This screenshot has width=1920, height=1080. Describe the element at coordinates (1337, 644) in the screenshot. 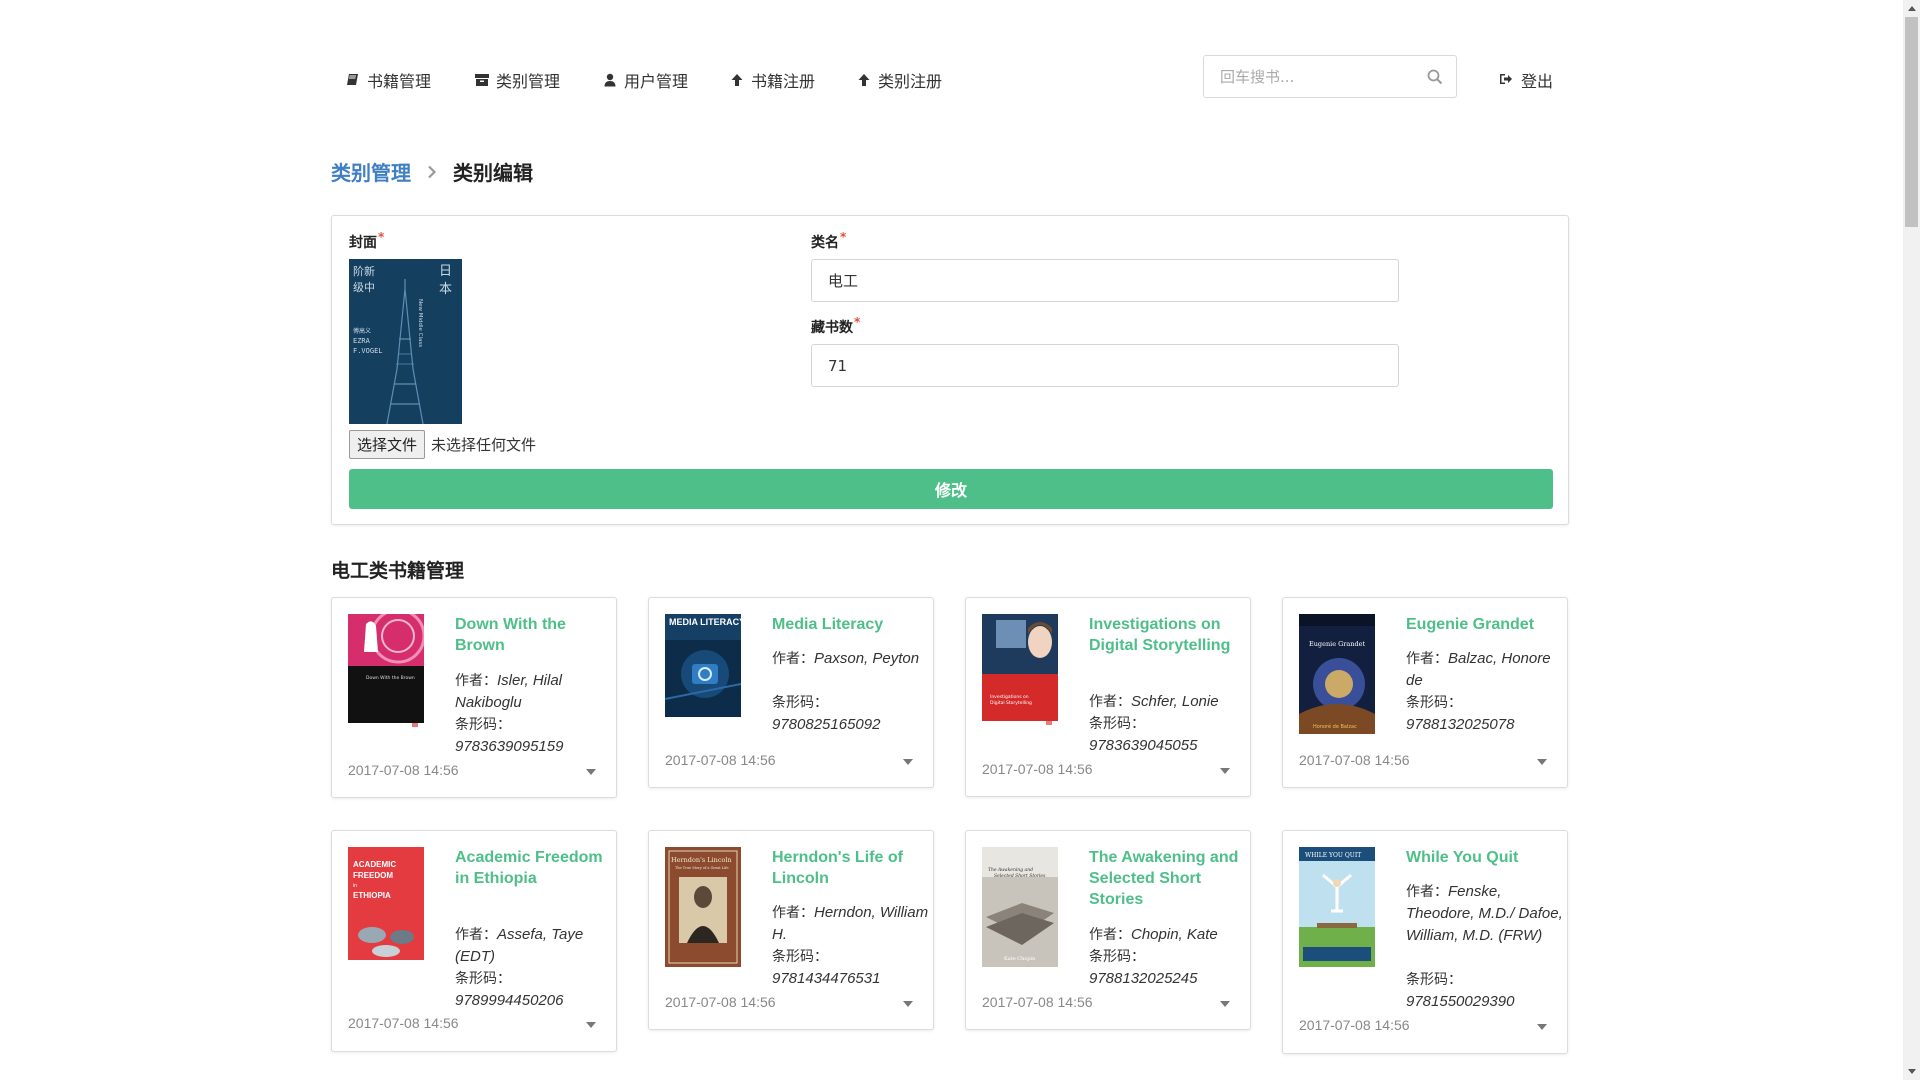

I see `svg-text: Eugenie Grandet` at that location.